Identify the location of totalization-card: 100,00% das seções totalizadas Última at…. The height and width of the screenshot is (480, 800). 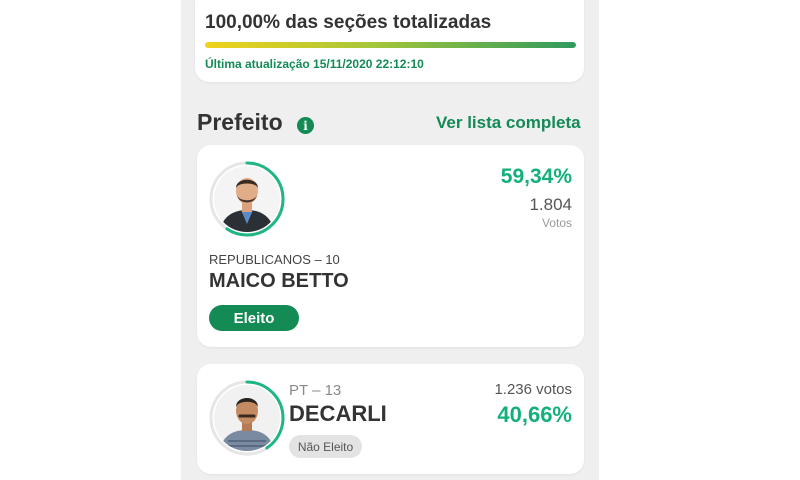
(389, 41).